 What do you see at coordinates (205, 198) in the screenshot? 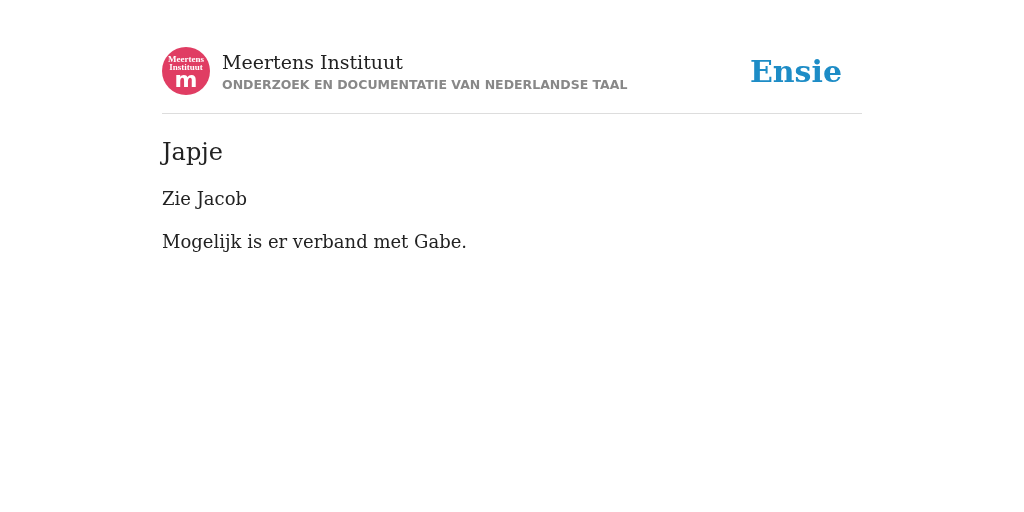
I see `paragraph: Zie Jacob` at bounding box center [205, 198].